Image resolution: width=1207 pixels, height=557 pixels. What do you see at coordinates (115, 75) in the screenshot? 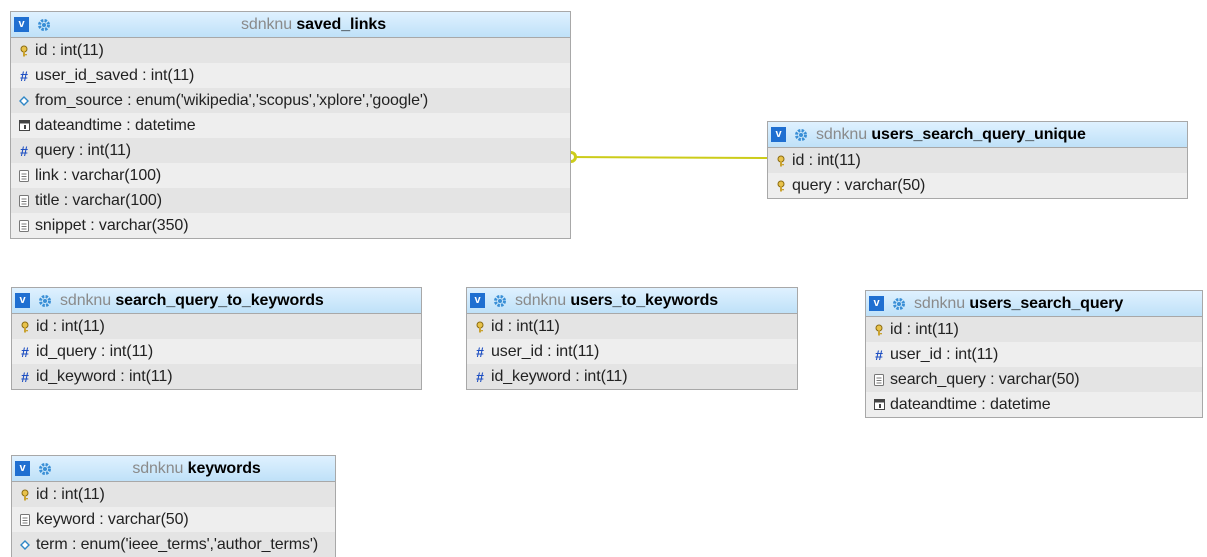
I see `column-label: user_id_saved : int(11)` at bounding box center [115, 75].